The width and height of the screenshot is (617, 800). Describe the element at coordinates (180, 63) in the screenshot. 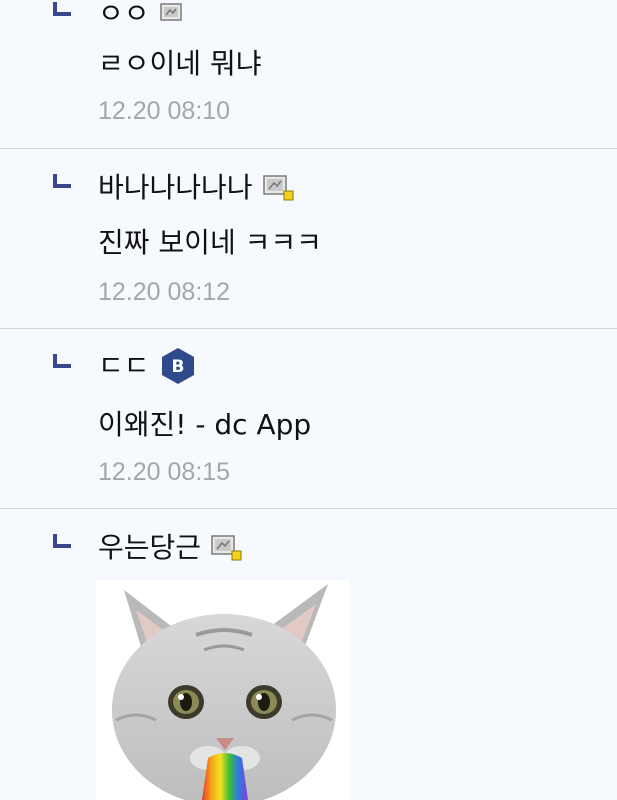

I see `reply-content: ㄹㅇ이네 뭐냐` at that location.